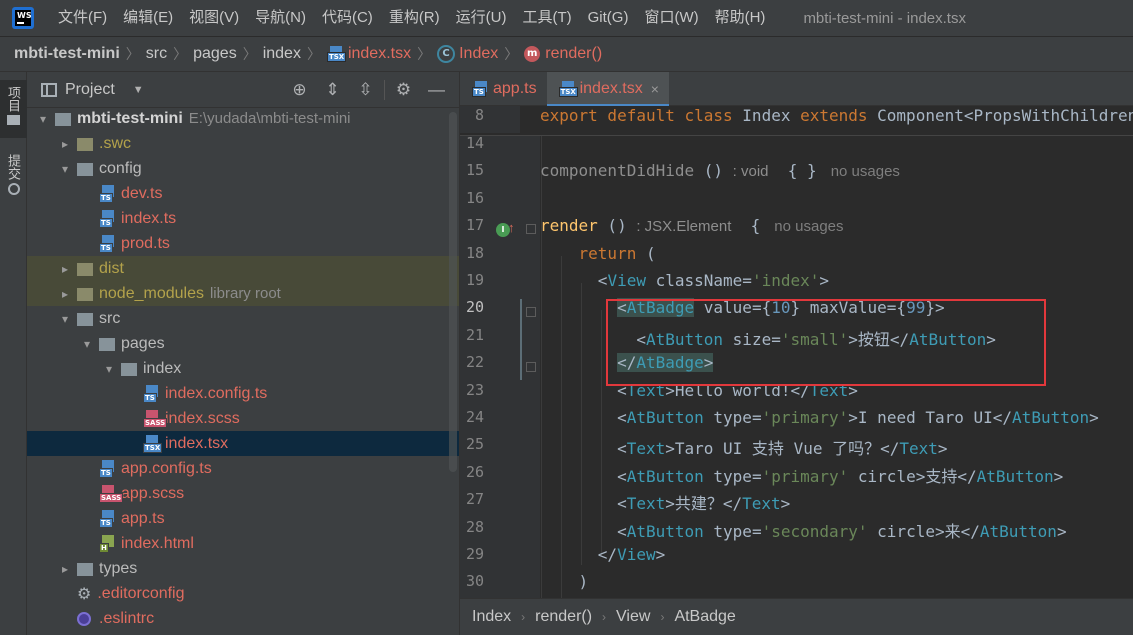 The image size is (1133, 635). What do you see at coordinates (243, 193) in the screenshot?
I see `tree-item: TS dev.ts` at bounding box center [243, 193].